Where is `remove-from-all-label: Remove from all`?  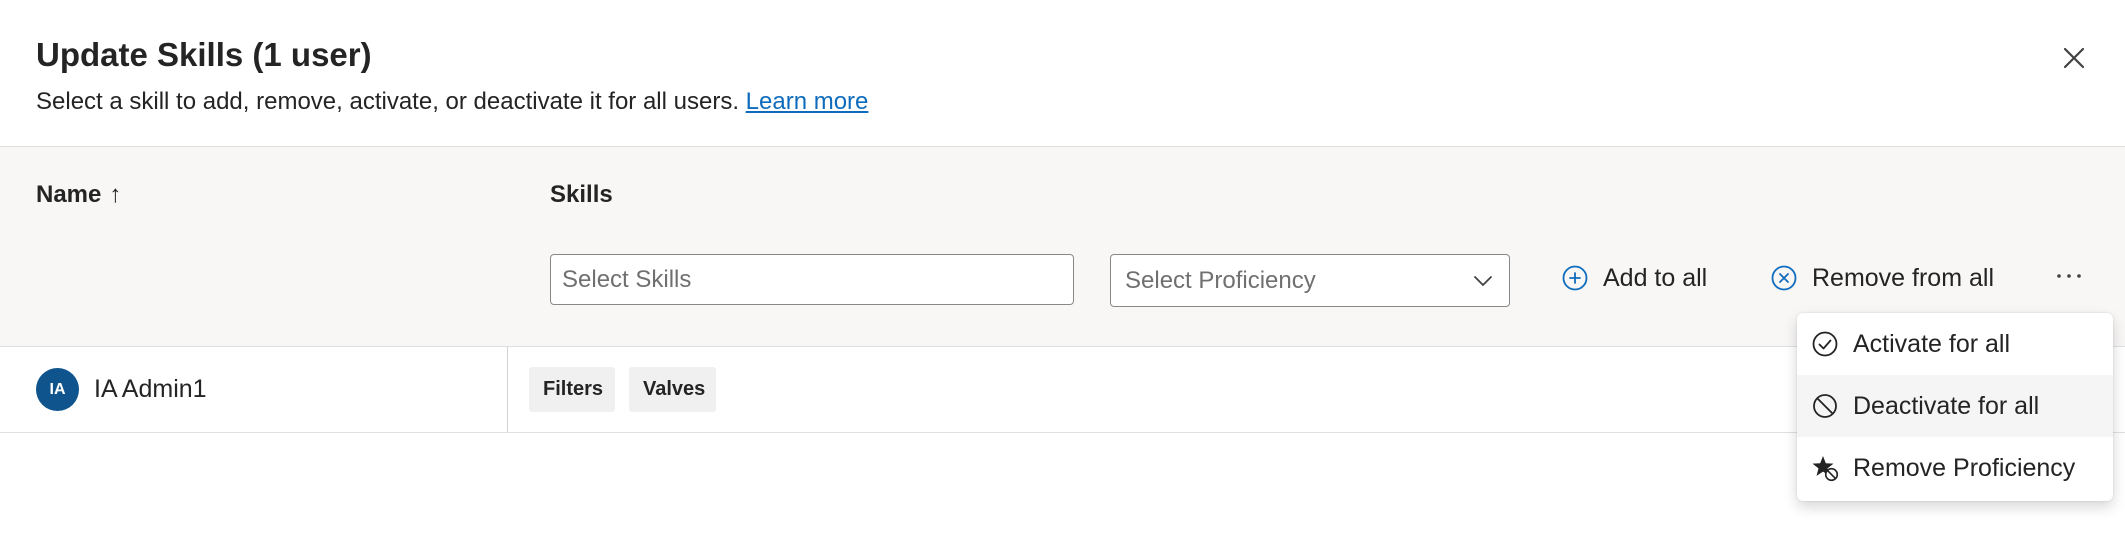 remove-from-all-label: Remove from all is located at coordinates (1903, 277).